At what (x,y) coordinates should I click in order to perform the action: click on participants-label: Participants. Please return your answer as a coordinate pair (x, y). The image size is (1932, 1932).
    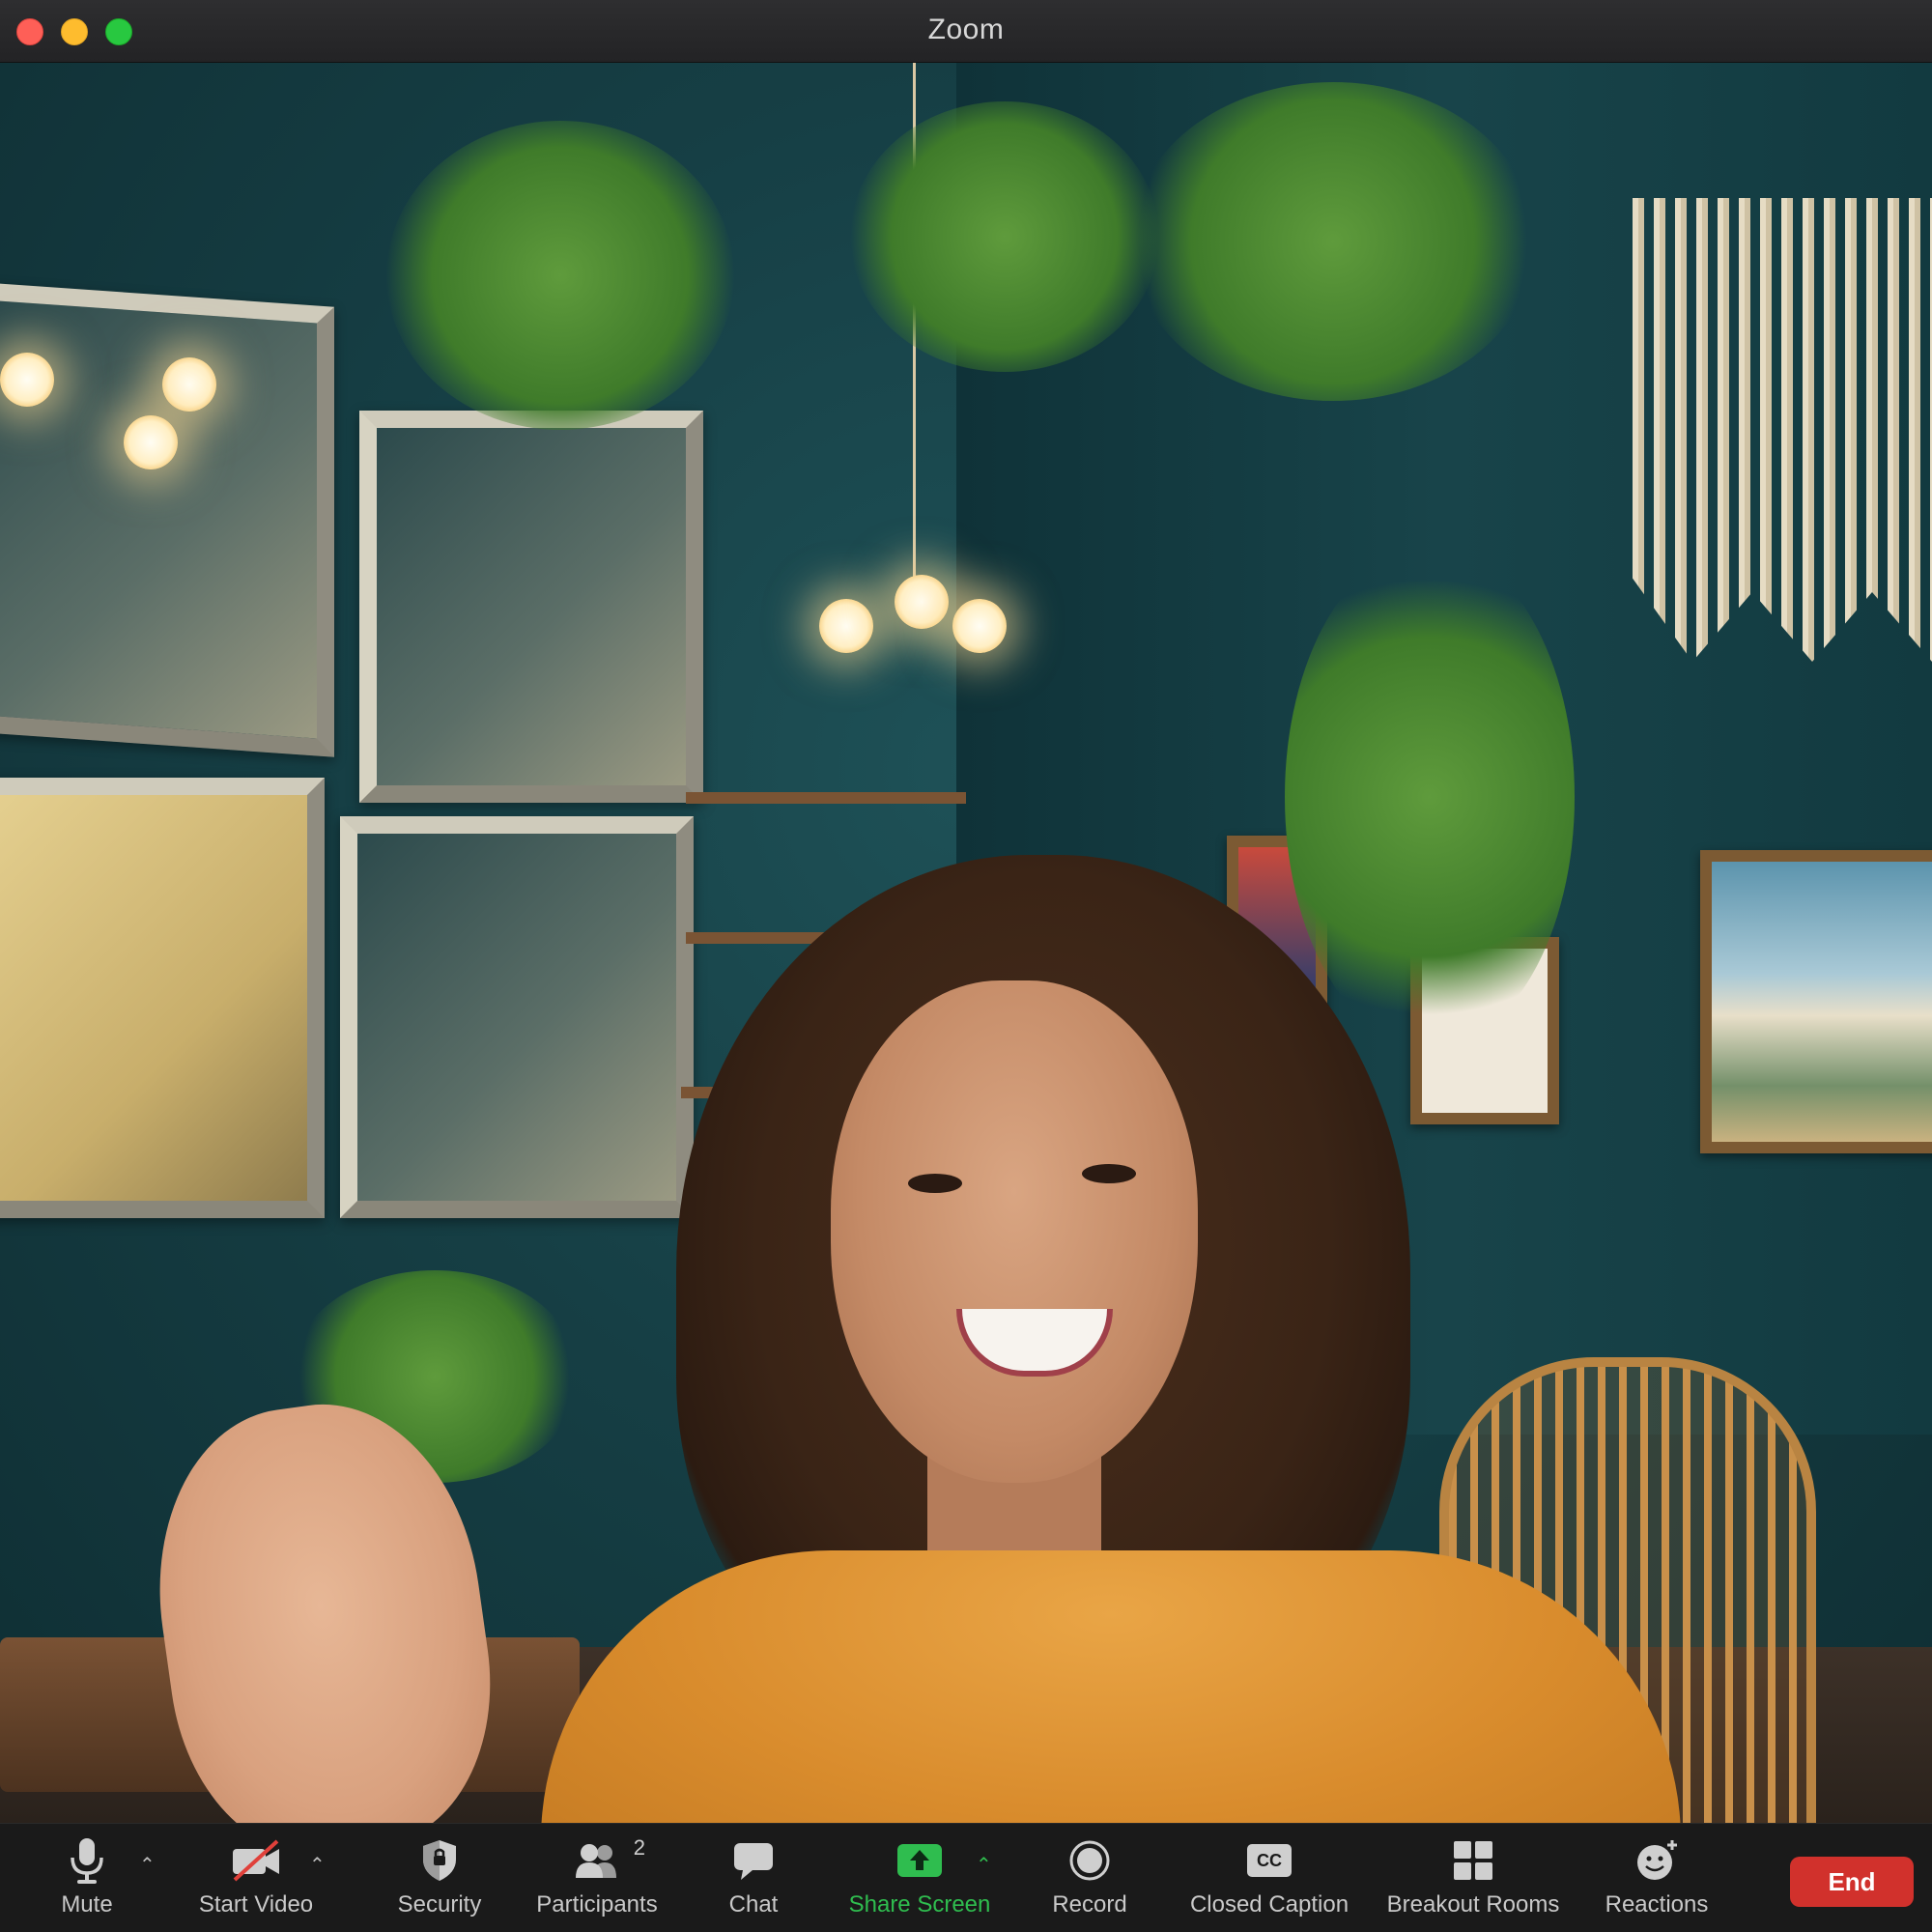
    Looking at the image, I should click on (597, 1904).